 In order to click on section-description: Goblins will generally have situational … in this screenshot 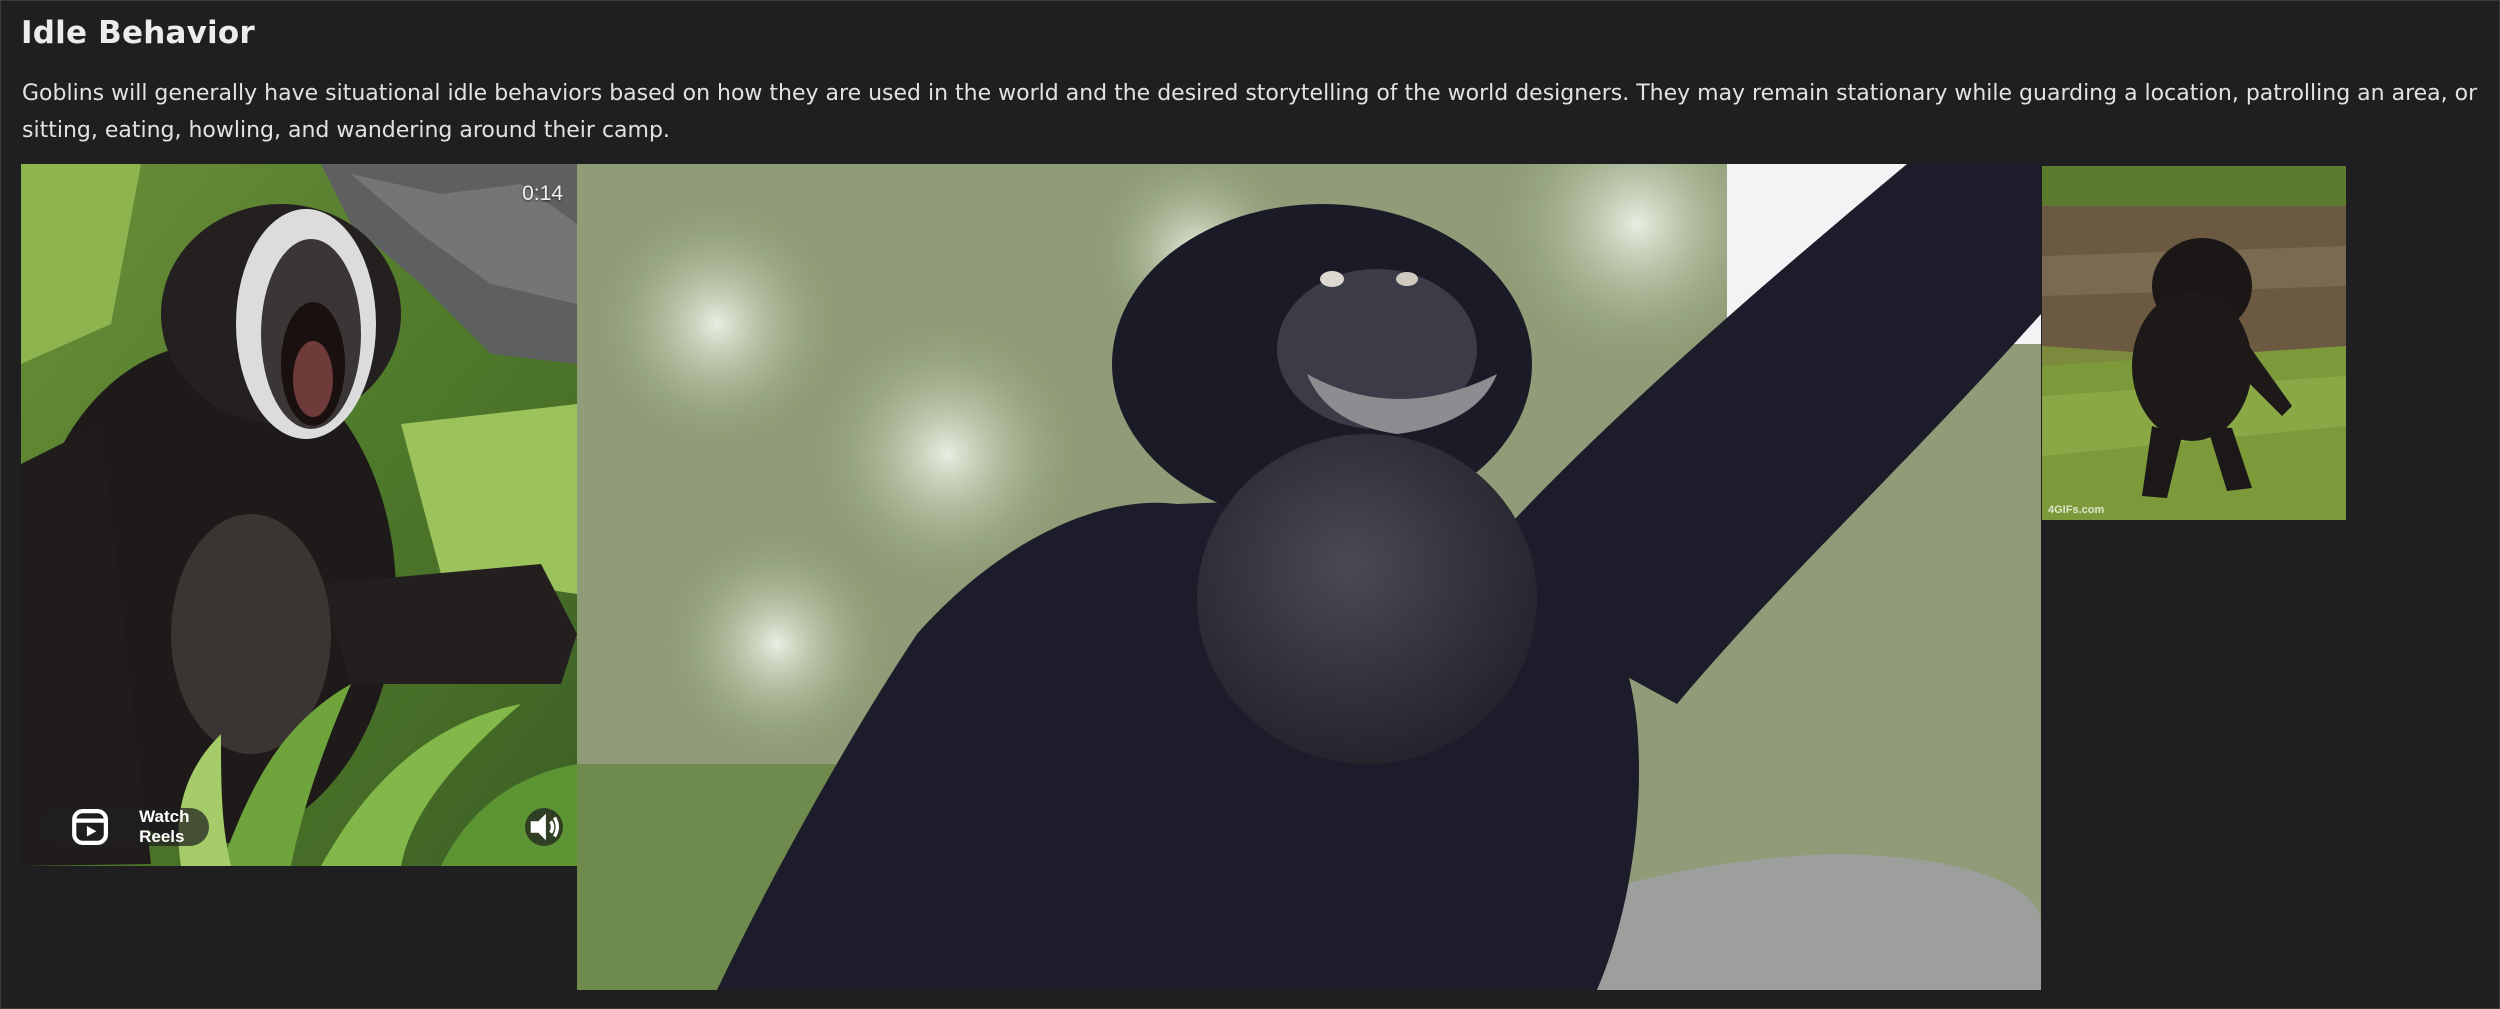, I will do `click(1250, 112)`.